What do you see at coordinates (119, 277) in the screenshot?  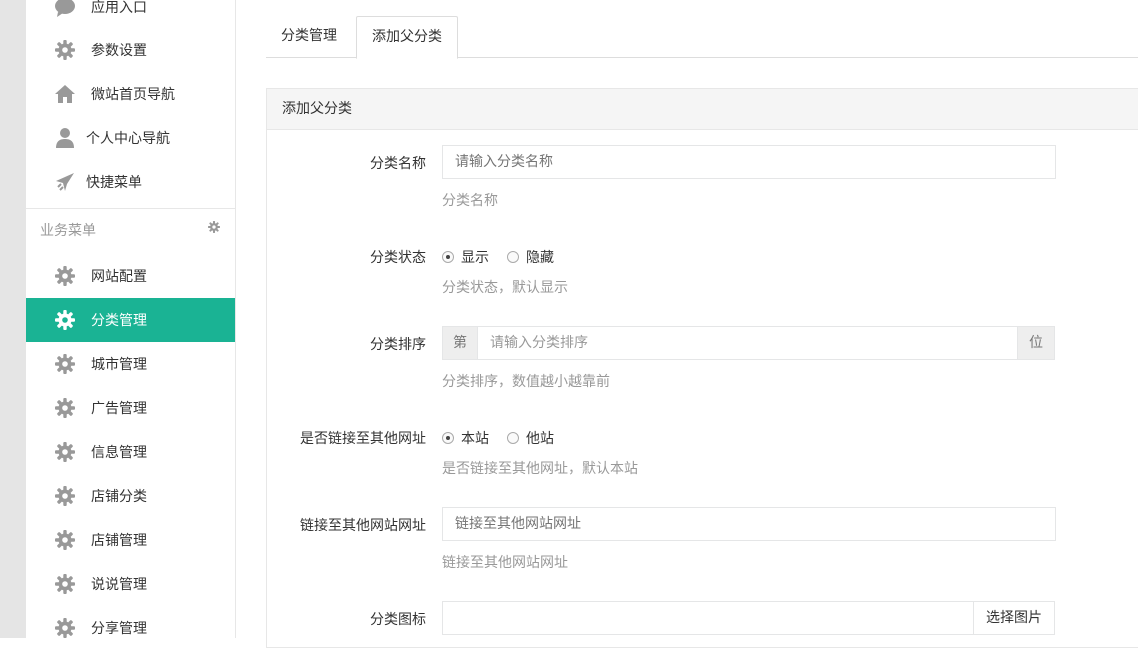 I see `sidebar-item-label: 网站配置` at bounding box center [119, 277].